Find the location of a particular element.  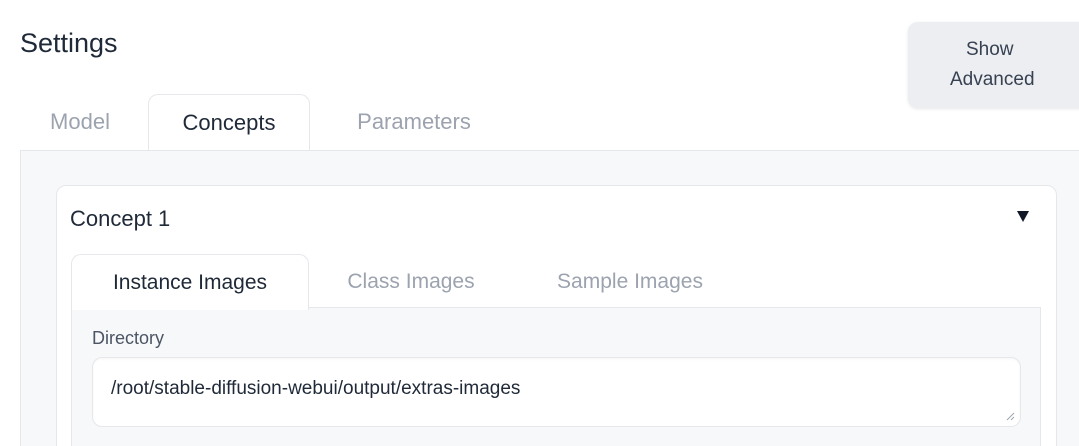

page-title: Settings is located at coordinates (69, 43).